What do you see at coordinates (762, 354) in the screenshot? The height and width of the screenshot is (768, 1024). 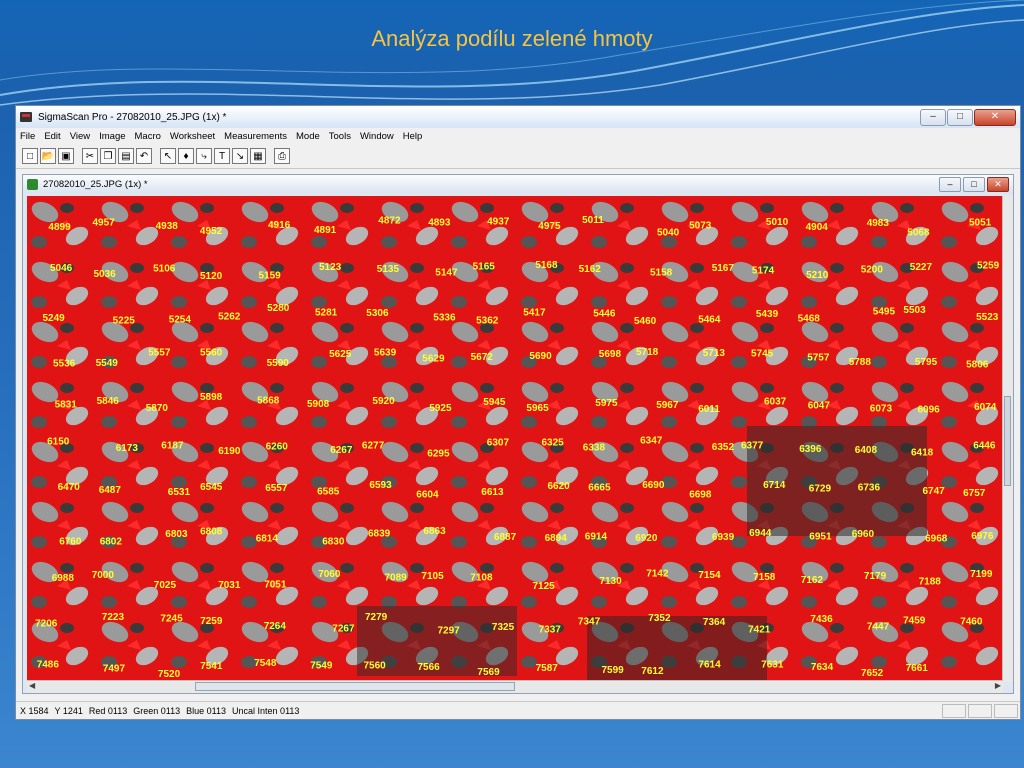 I see `measurement-label: 5745` at bounding box center [762, 354].